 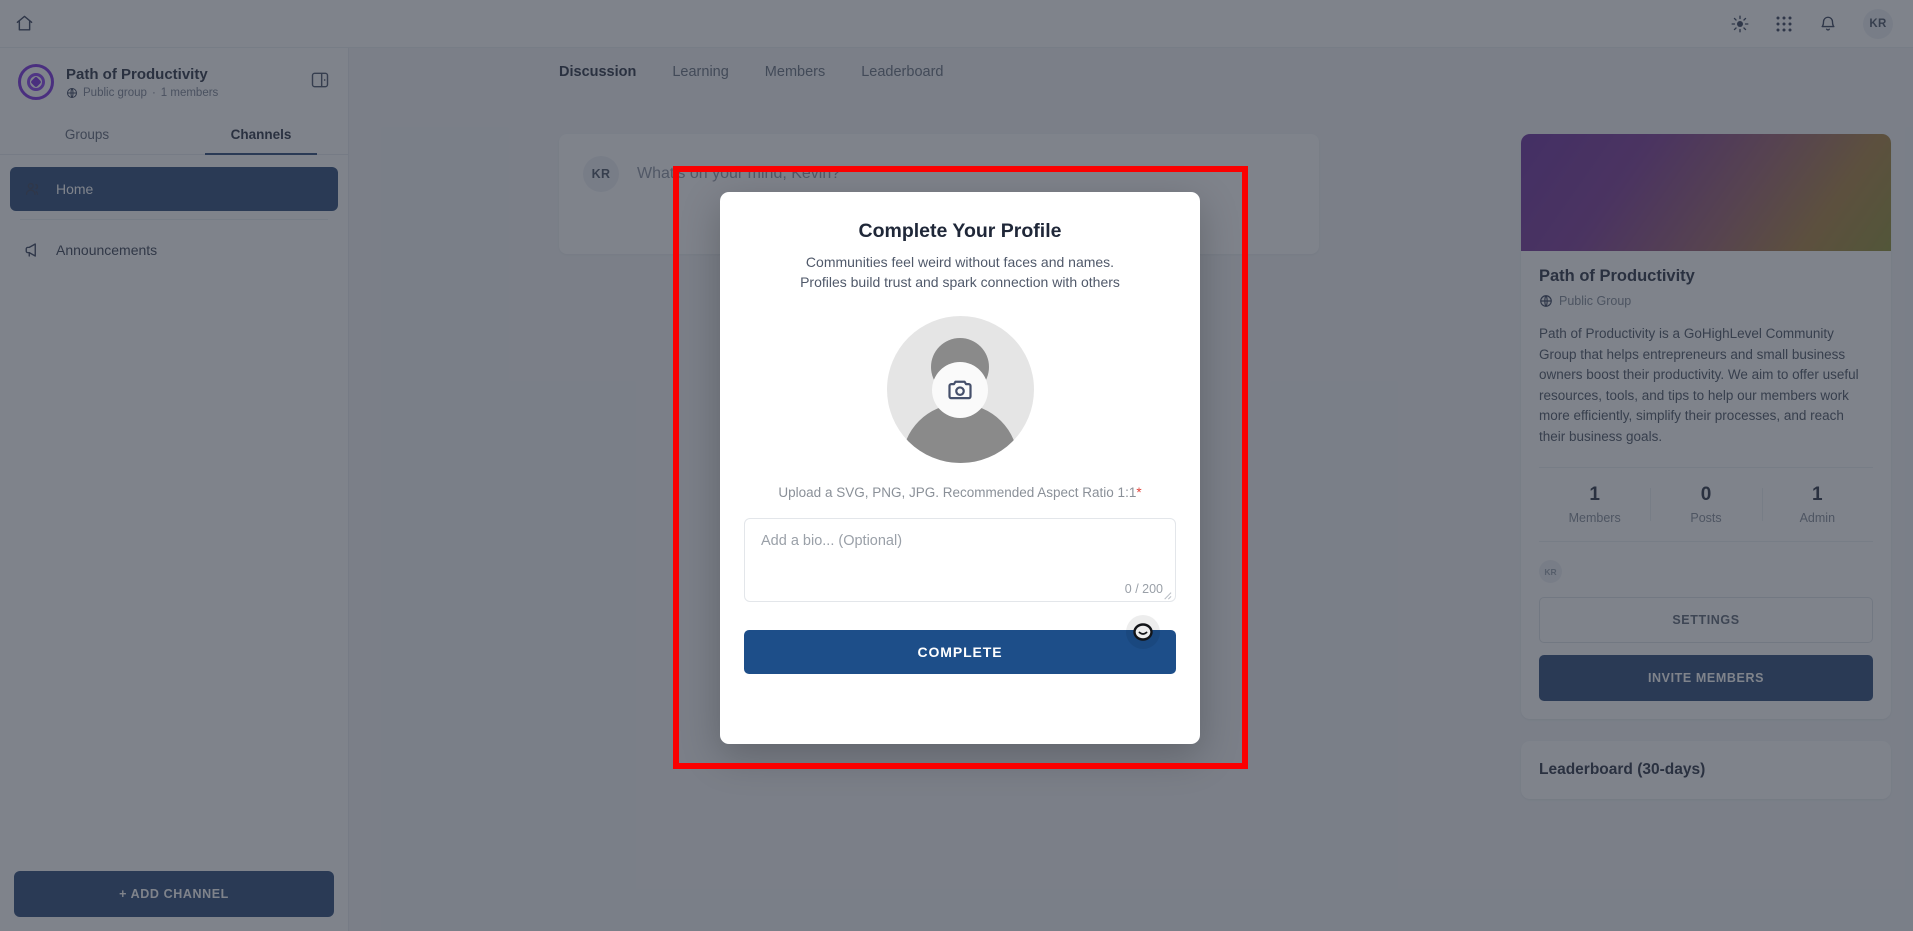 I want to click on bio-placeholder: Add a bio... (Optional), so click(x=832, y=541).